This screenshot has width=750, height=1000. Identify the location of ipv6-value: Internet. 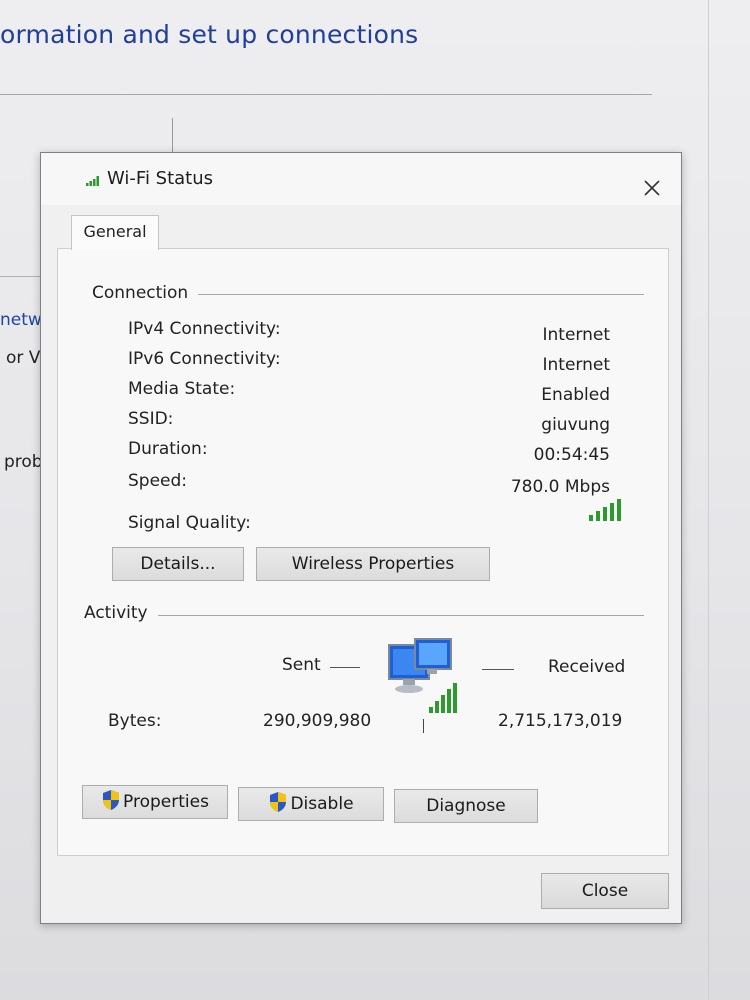
(576, 365).